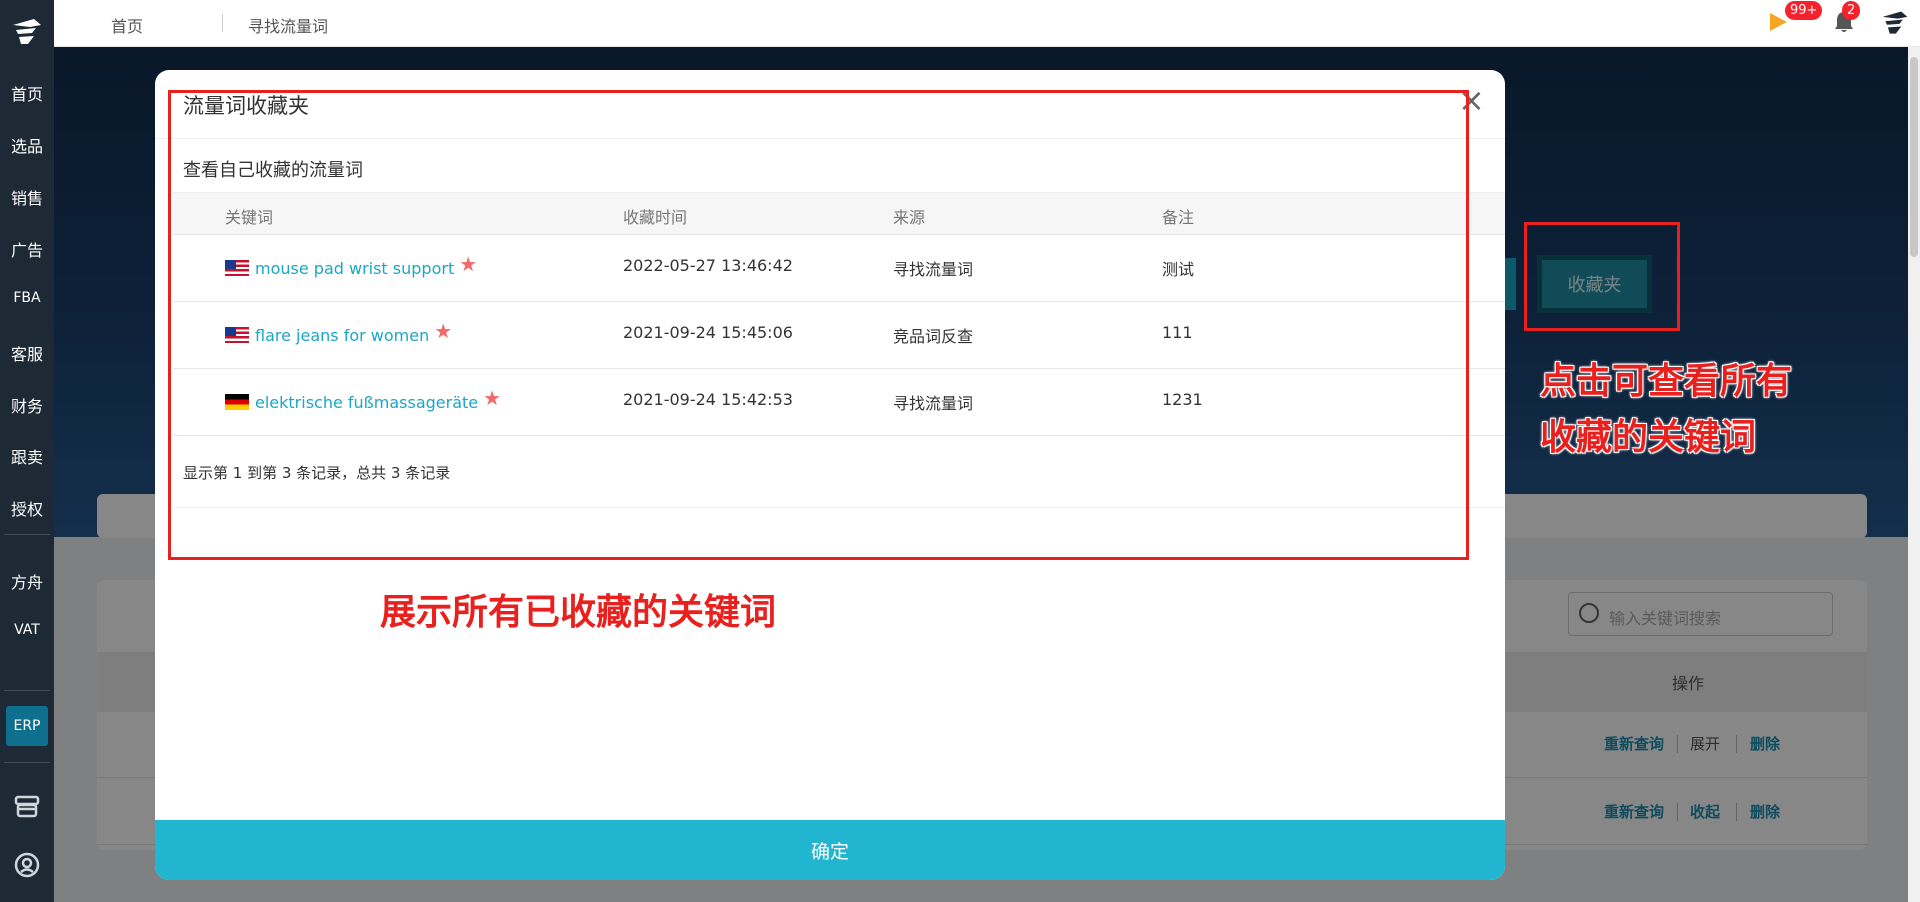 This screenshot has height=902, width=1920. I want to click on sidebar-item-authorization: 授权, so click(27, 508).